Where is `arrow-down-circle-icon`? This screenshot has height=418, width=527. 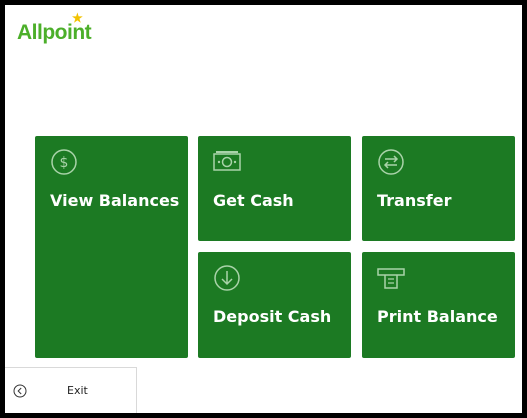 arrow-down-circle-icon is located at coordinates (227, 278).